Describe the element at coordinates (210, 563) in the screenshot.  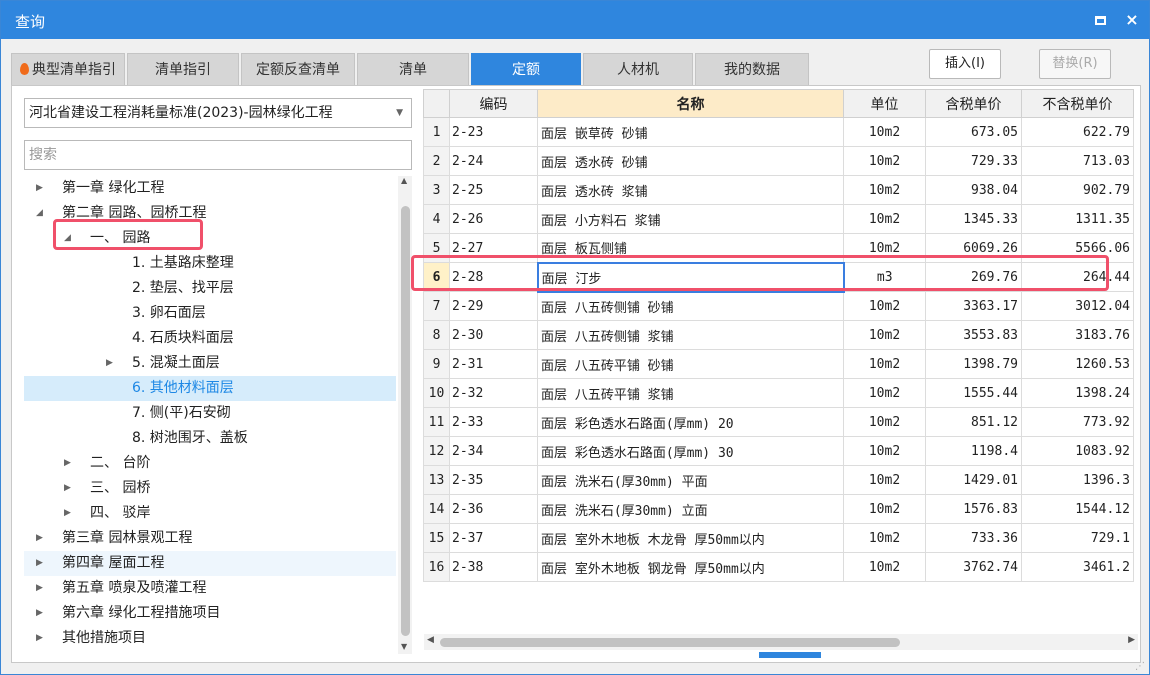
I see `tree-item: ▶ 第四章 屋面工程` at that location.